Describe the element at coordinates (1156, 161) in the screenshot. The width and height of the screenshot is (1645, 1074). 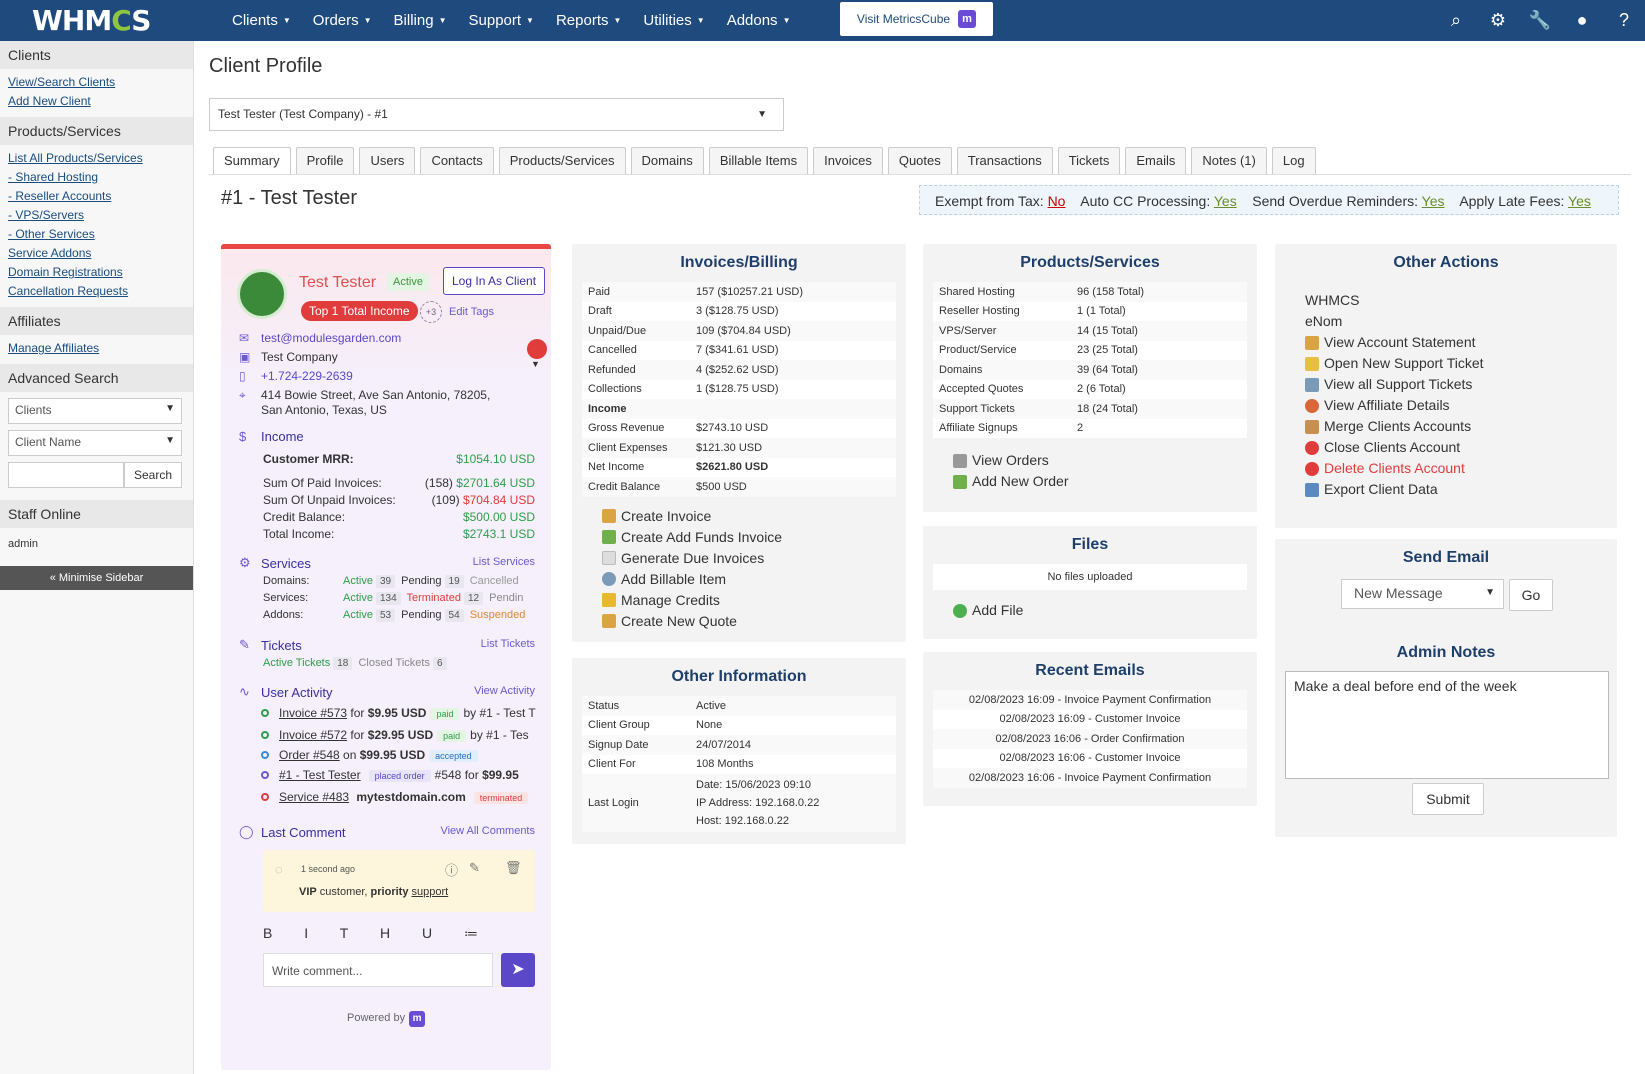
I see `tab-emails: Emails` at that location.